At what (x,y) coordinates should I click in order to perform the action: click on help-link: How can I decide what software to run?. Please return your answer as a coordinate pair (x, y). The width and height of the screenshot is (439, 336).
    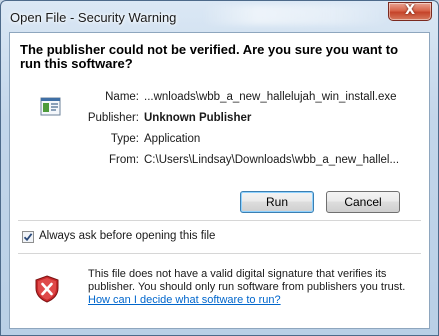
    Looking at the image, I should click on (184, 300).